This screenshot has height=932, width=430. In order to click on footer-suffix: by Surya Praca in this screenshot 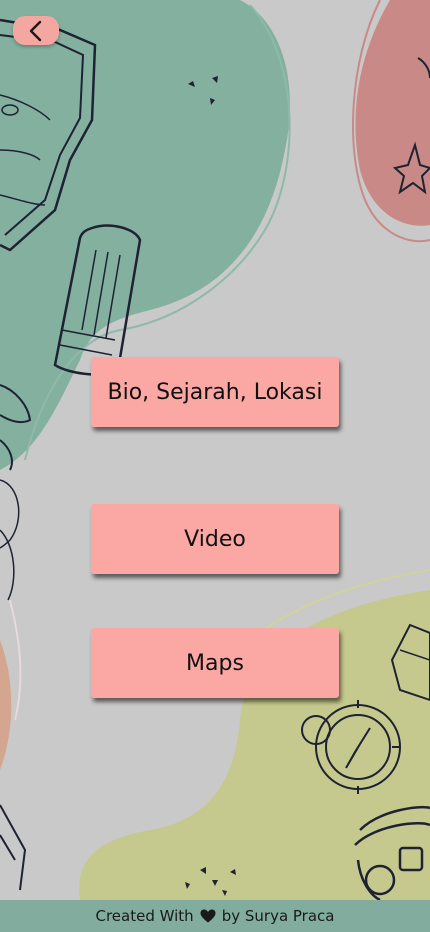, I will do `click(278, 916)`.